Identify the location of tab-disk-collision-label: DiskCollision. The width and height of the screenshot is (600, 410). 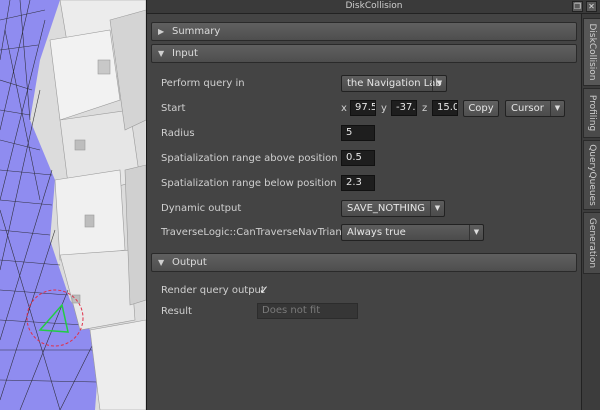
(592, 52).